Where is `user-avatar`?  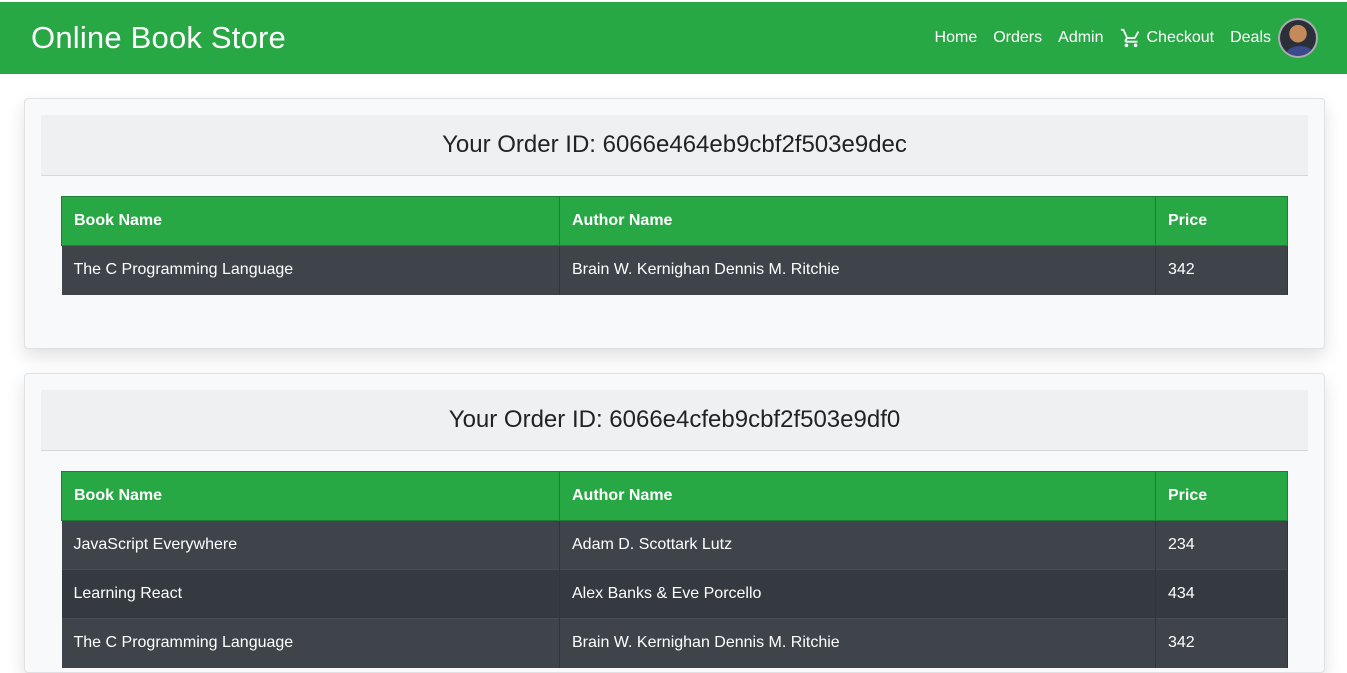
user-avatar is located at coordinates (1298, 38).